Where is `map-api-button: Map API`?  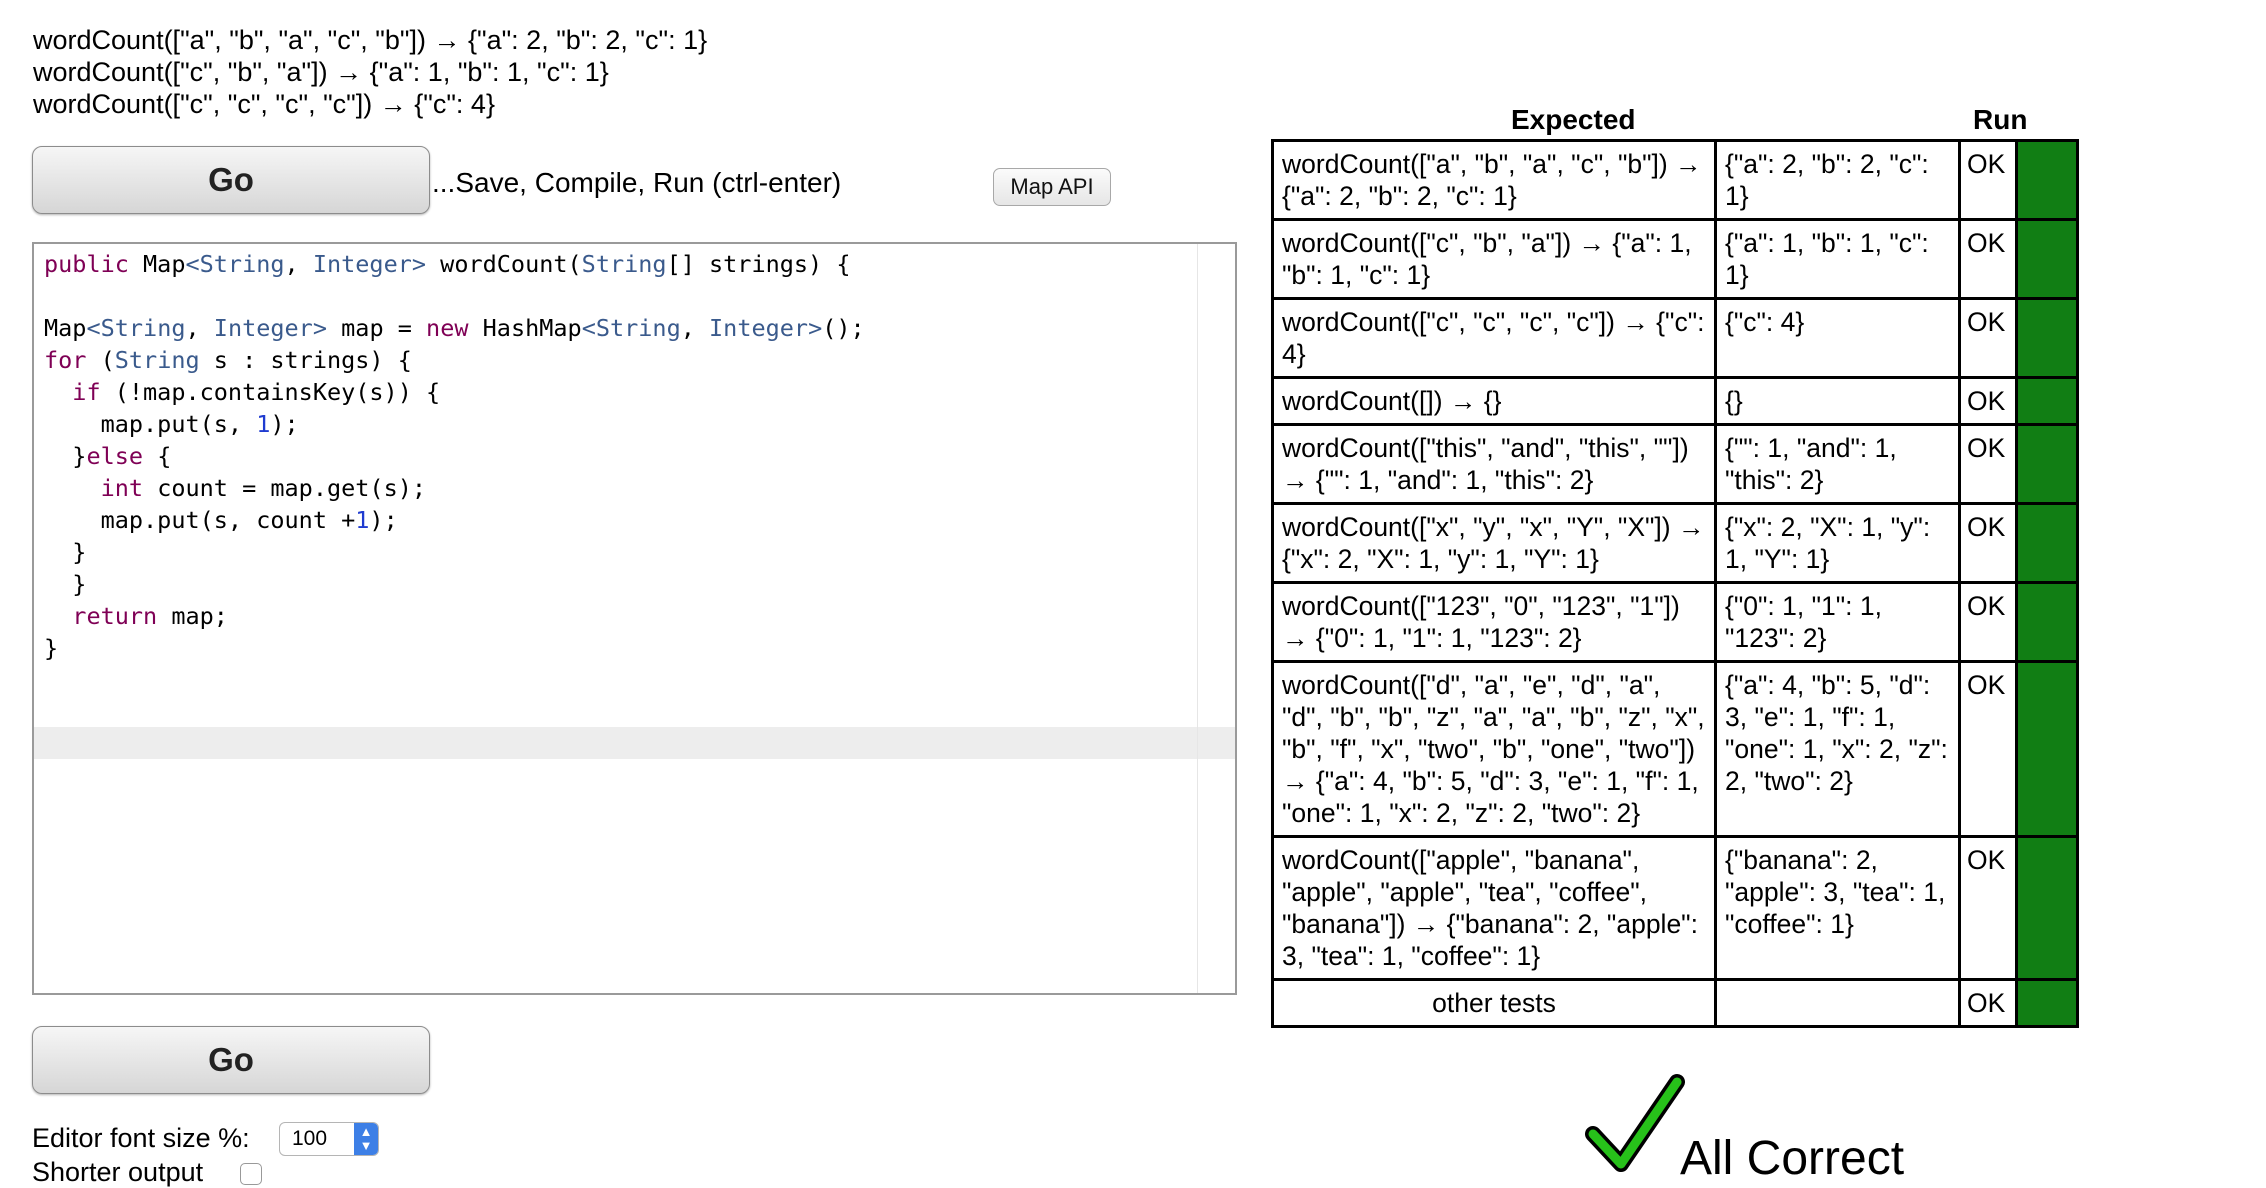 map-api-button: Map API is located at coordinates (1052, 187).